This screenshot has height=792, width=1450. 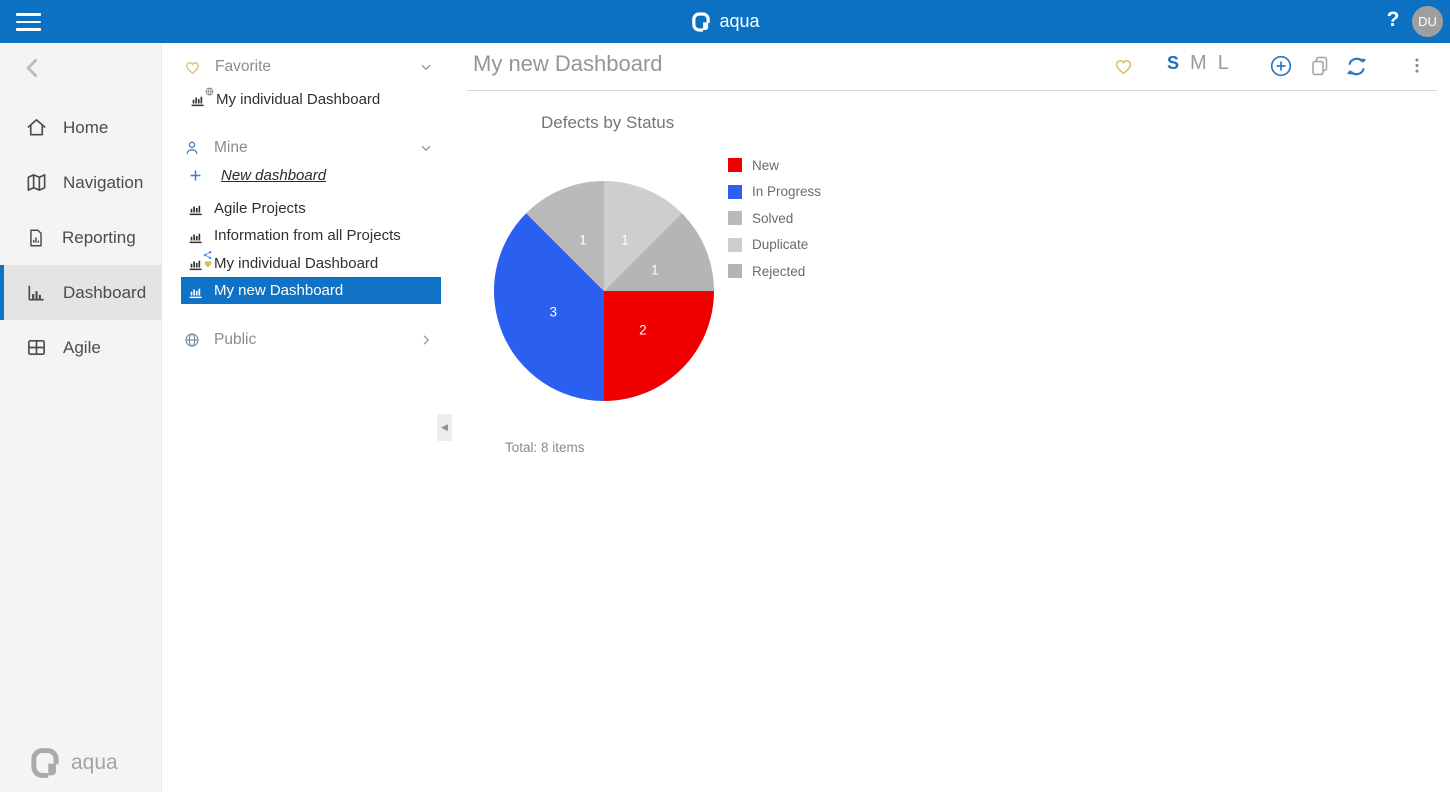 I want to click on user-avatar: DU, so click(x=1427, y=21).